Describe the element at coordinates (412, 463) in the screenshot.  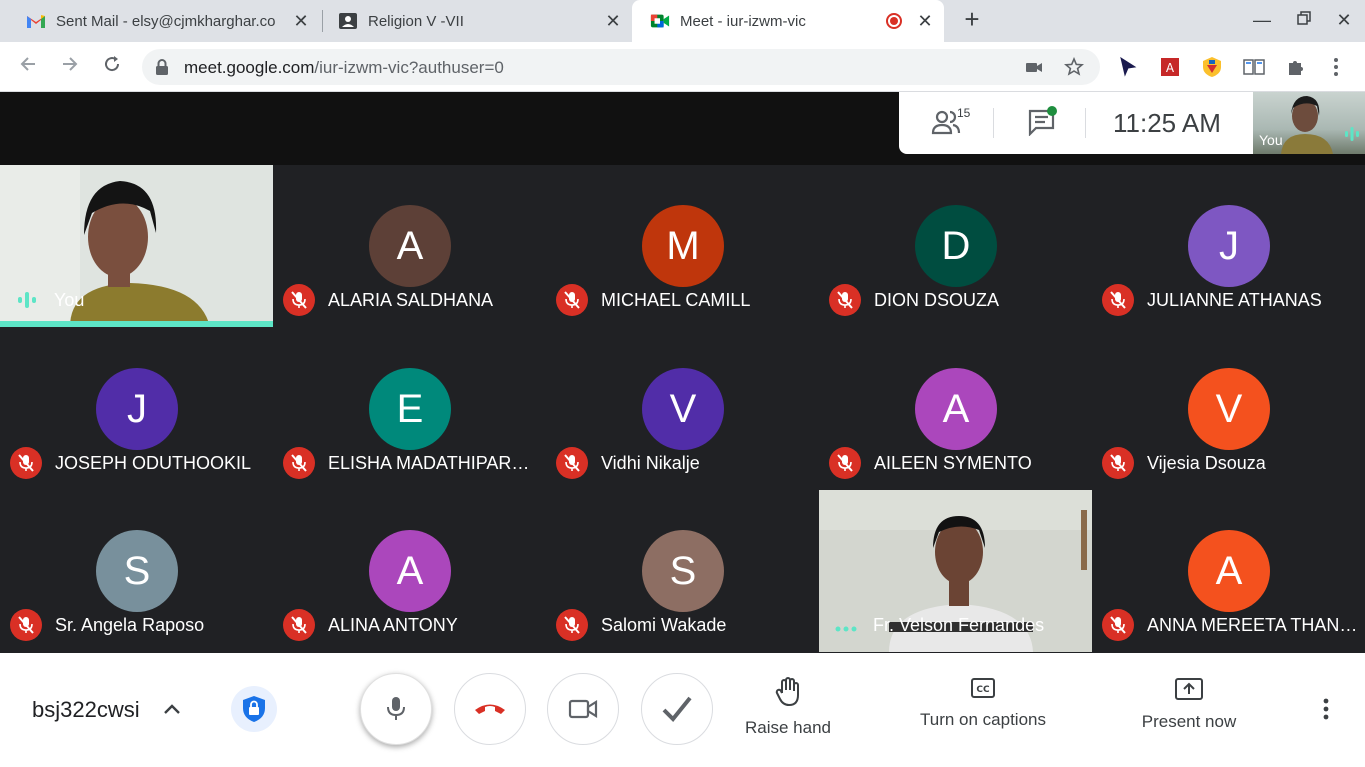
I see `nameplate: ELISHA MADATHIPARAMBIL` at that location.